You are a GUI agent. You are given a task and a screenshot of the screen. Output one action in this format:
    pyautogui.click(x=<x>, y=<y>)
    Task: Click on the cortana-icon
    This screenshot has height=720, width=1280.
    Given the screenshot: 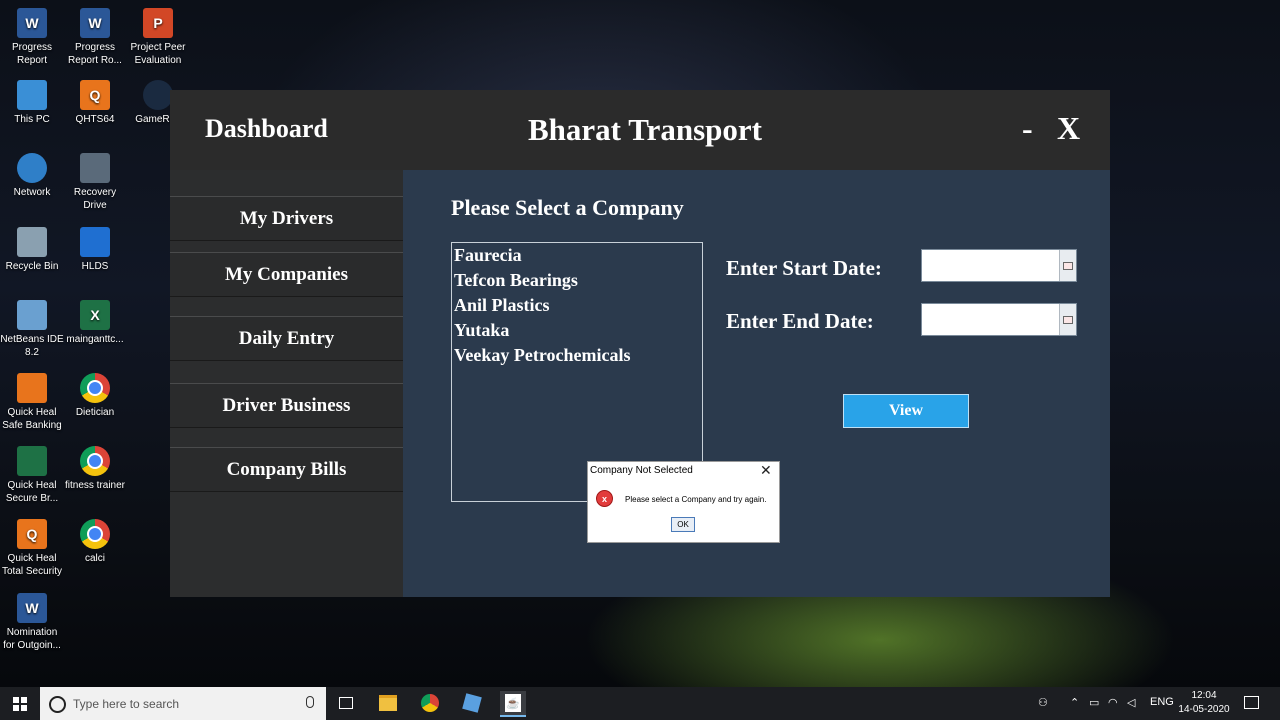 What is the action you would take?
    pyautogui.click(x=57, y=704)
    